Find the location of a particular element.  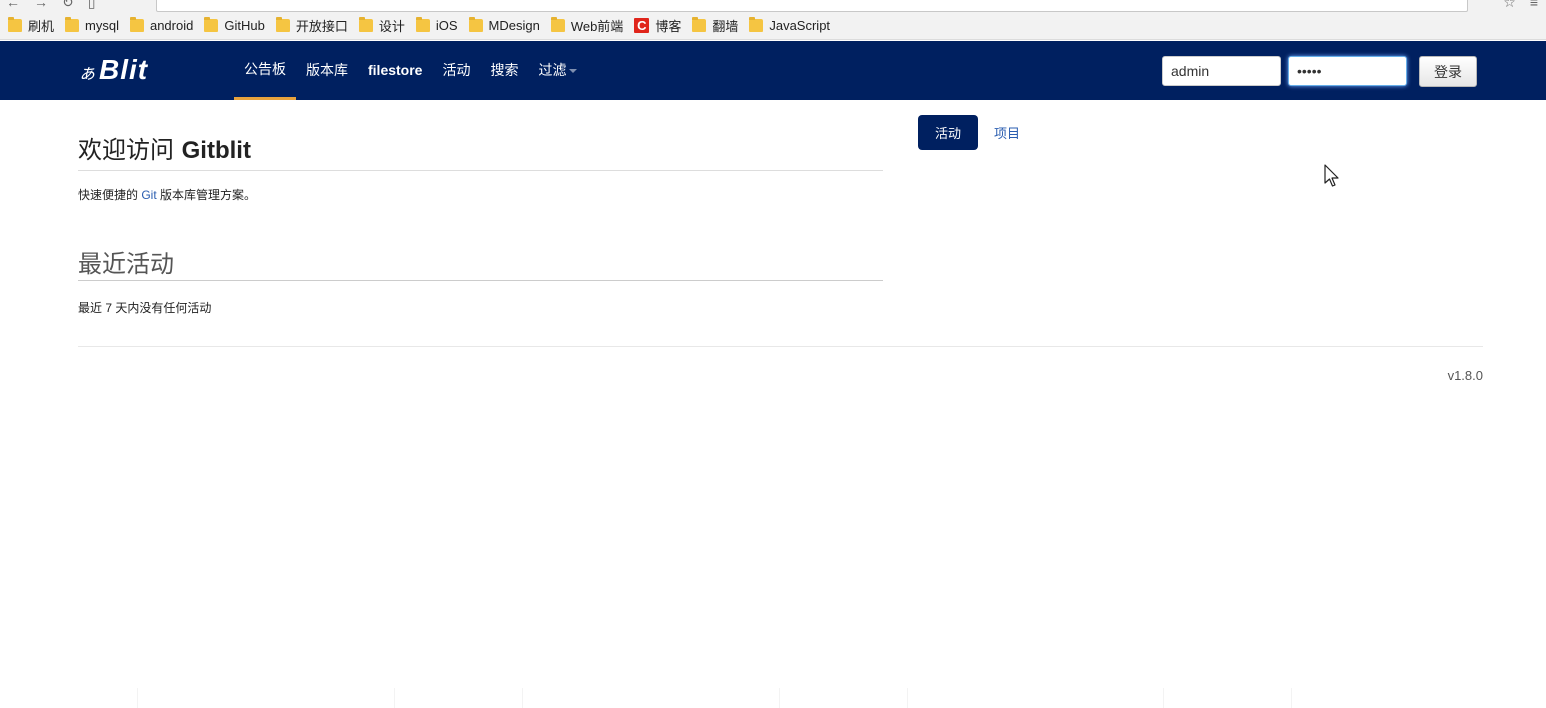

bookmark-design: 设计 is located at coordinates (381, 25).